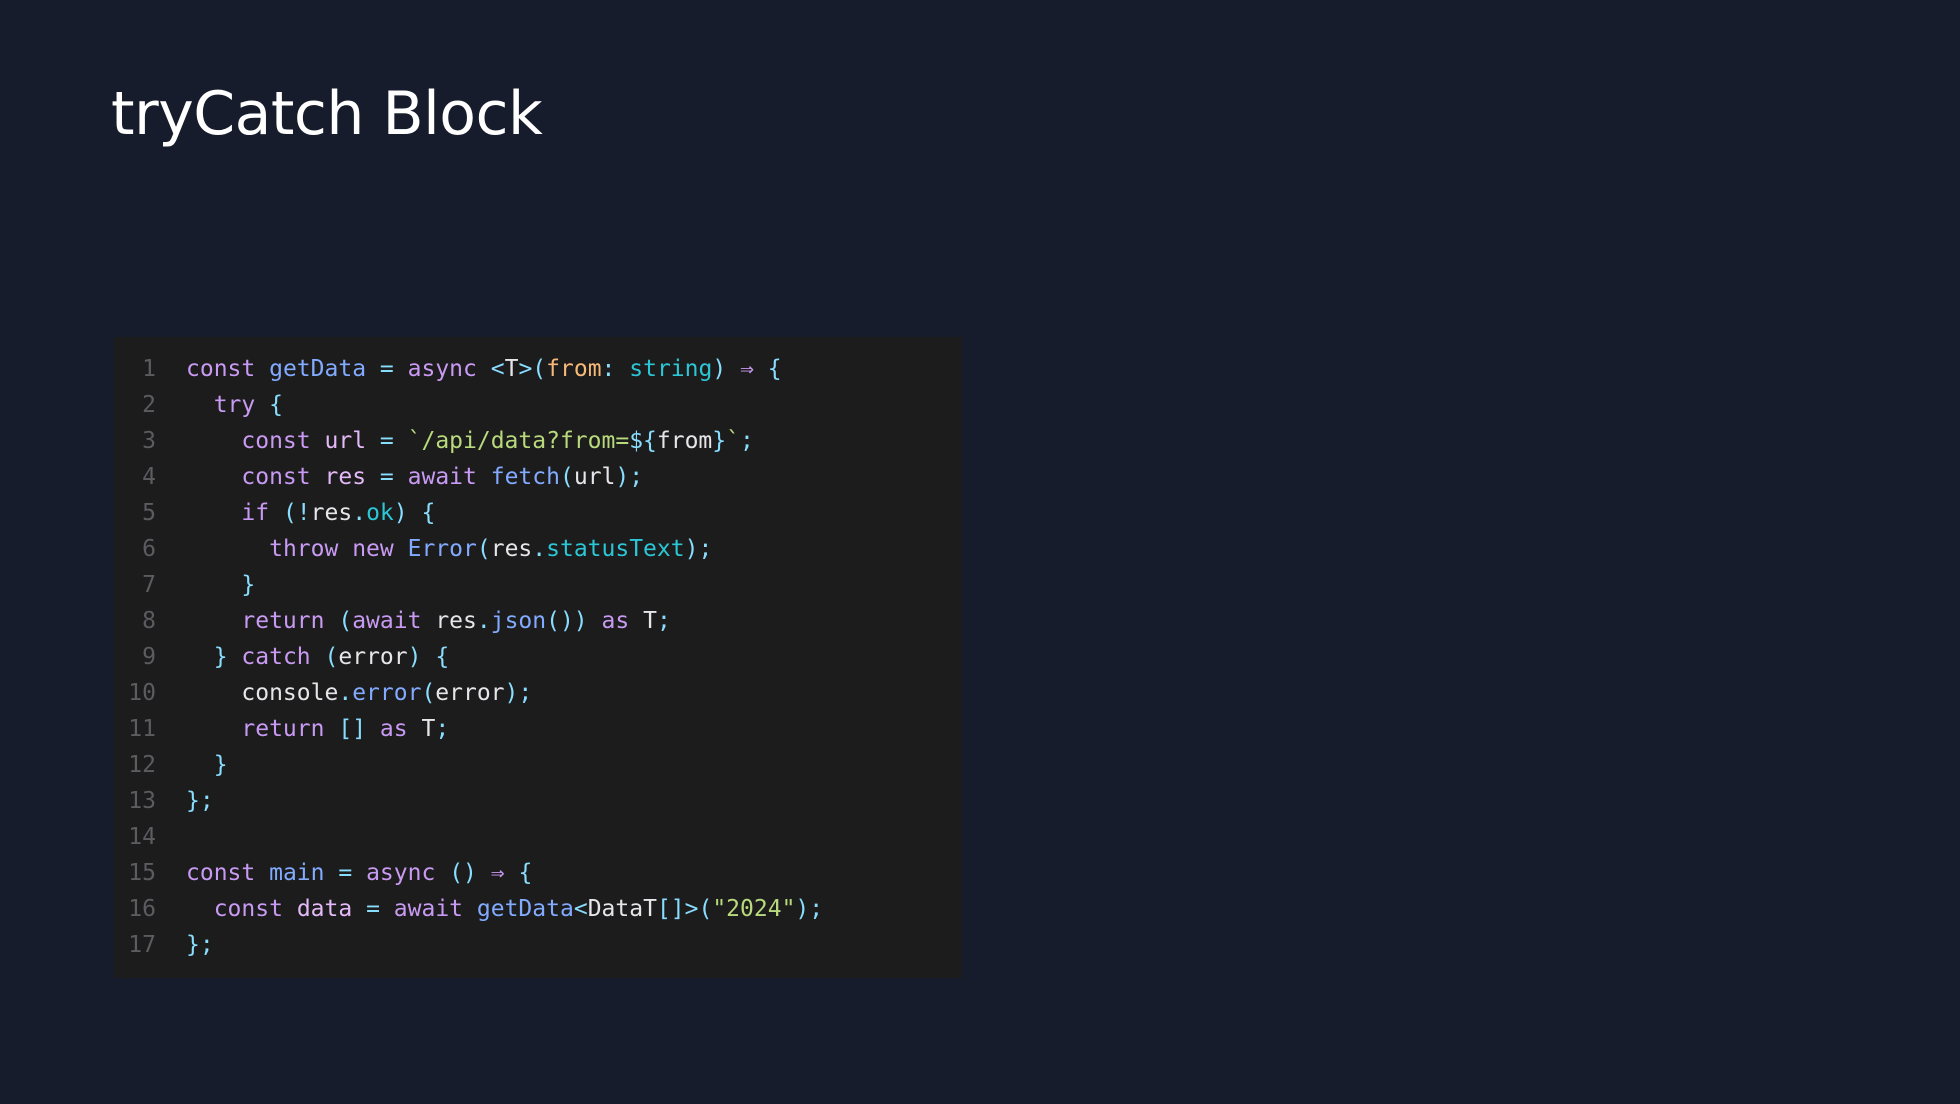 The image size is (1960, 1104). What do you see at coordinates (567, 621) in the screenshot?
I see `code-token: ())` at bounding box center [567, 621].